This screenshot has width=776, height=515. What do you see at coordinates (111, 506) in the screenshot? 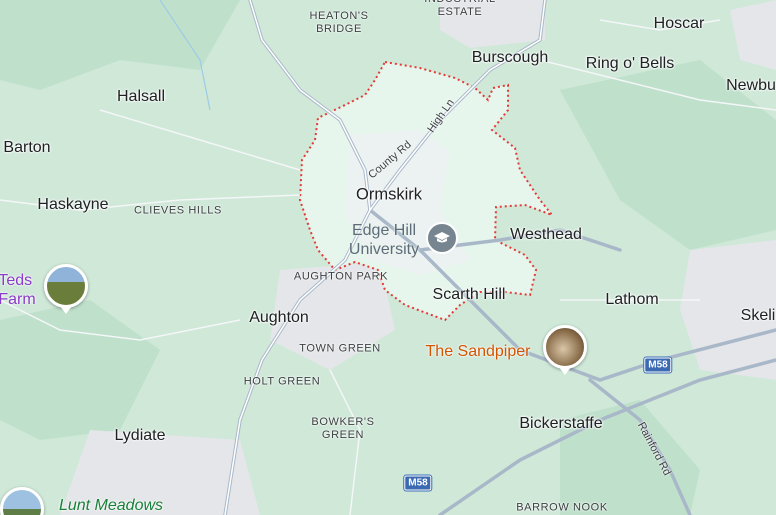
I see `label-lunt-meadows: Lunt Meadows` at bounding box center [111, 506].